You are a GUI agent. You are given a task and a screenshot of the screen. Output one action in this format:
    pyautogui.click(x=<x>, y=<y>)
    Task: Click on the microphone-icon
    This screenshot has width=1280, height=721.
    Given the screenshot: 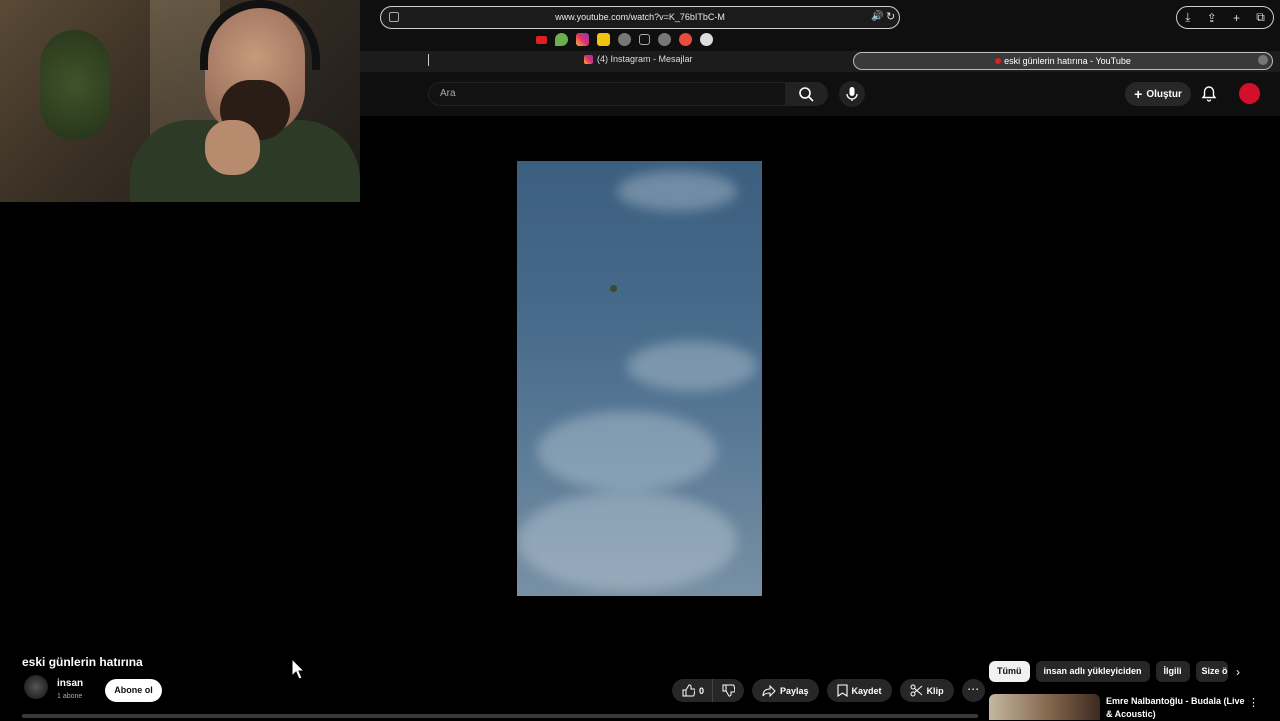 What is the action you would take?
    pyautogui.click(x=852, y=94)
    